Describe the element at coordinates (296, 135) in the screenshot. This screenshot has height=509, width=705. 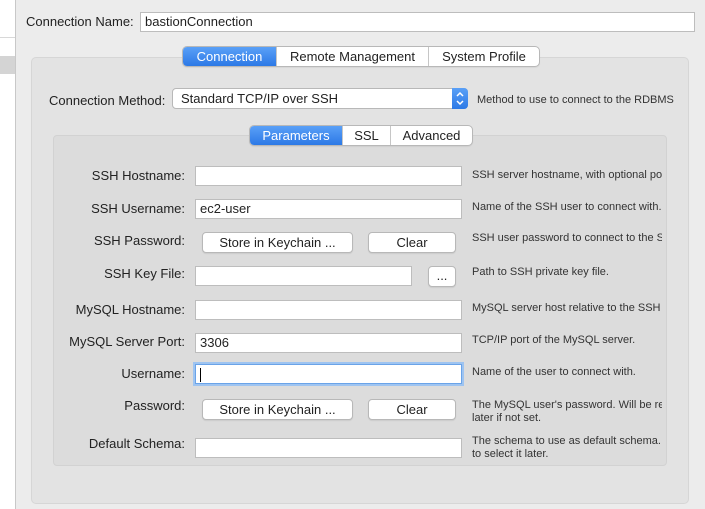
I see `tab-parameters: Parameters` at that location.